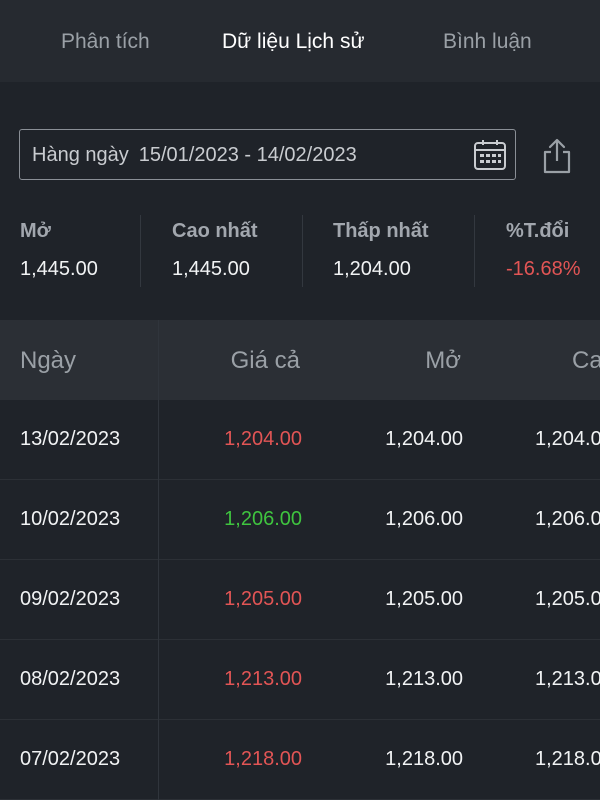 The height and width of the screenshot is (800, 600). What do you see at coordinates (443, 361) in the screenshot?
I see `column-header-open: Mở` at bounding box center [443, 361].